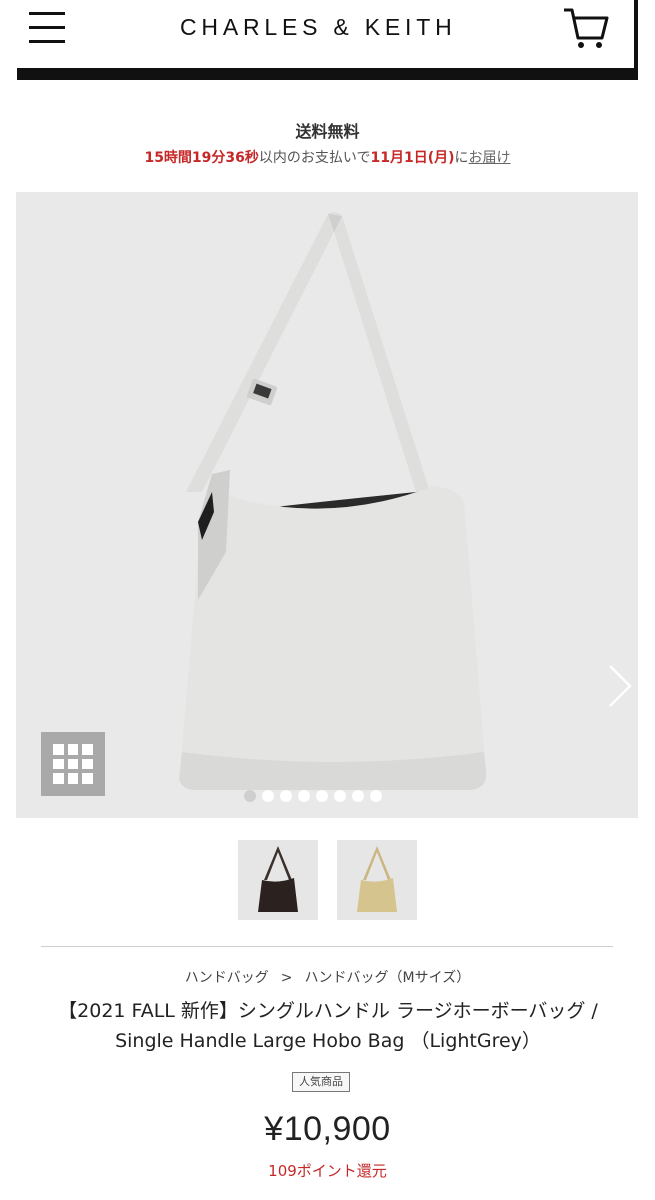  Describe the element at coordinates (48, 28) in the screenshot. I see `hamburger-menu-icon` at that location.